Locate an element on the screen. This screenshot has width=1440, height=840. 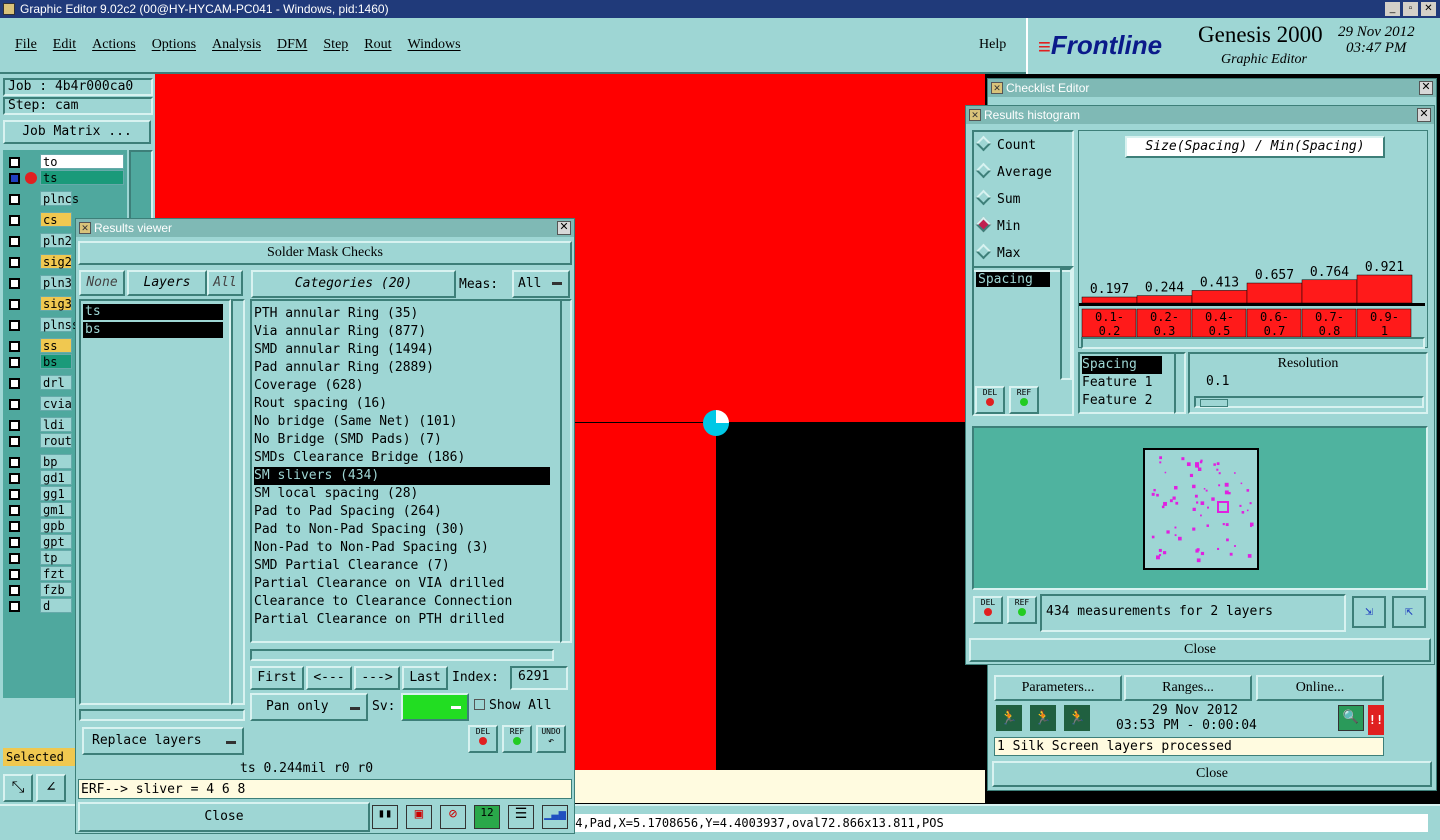
first-button: First is located at coordinates (277, 678).